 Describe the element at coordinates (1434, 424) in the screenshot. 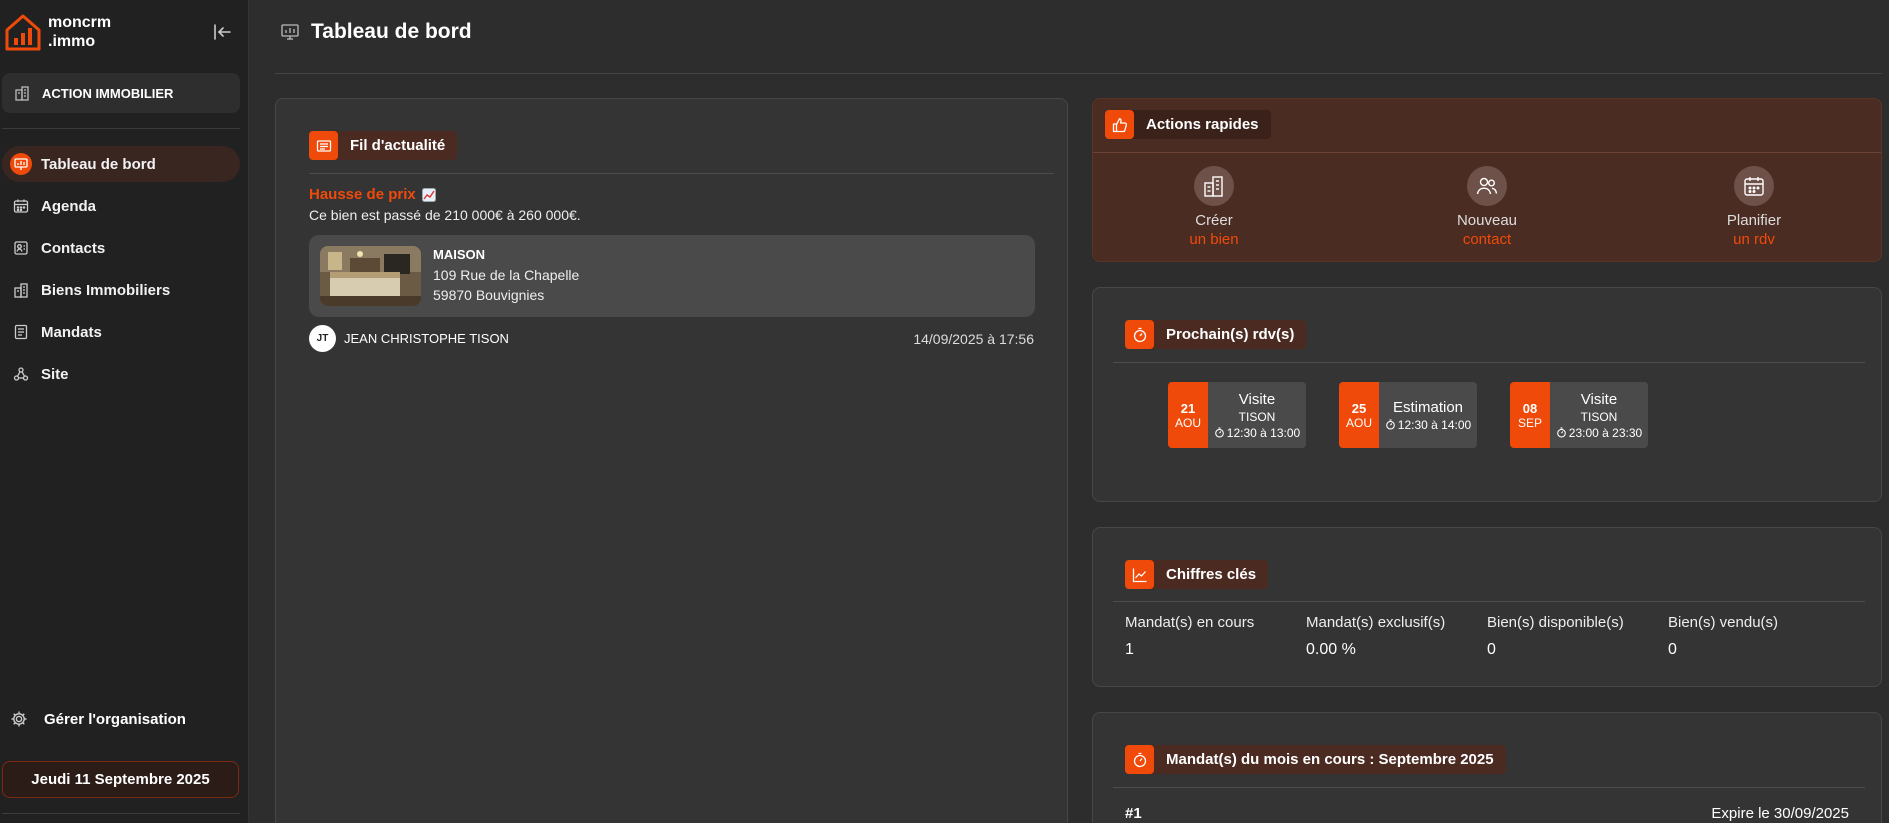

I see `appointment-hours: 12:30 à 14:00` at that location.